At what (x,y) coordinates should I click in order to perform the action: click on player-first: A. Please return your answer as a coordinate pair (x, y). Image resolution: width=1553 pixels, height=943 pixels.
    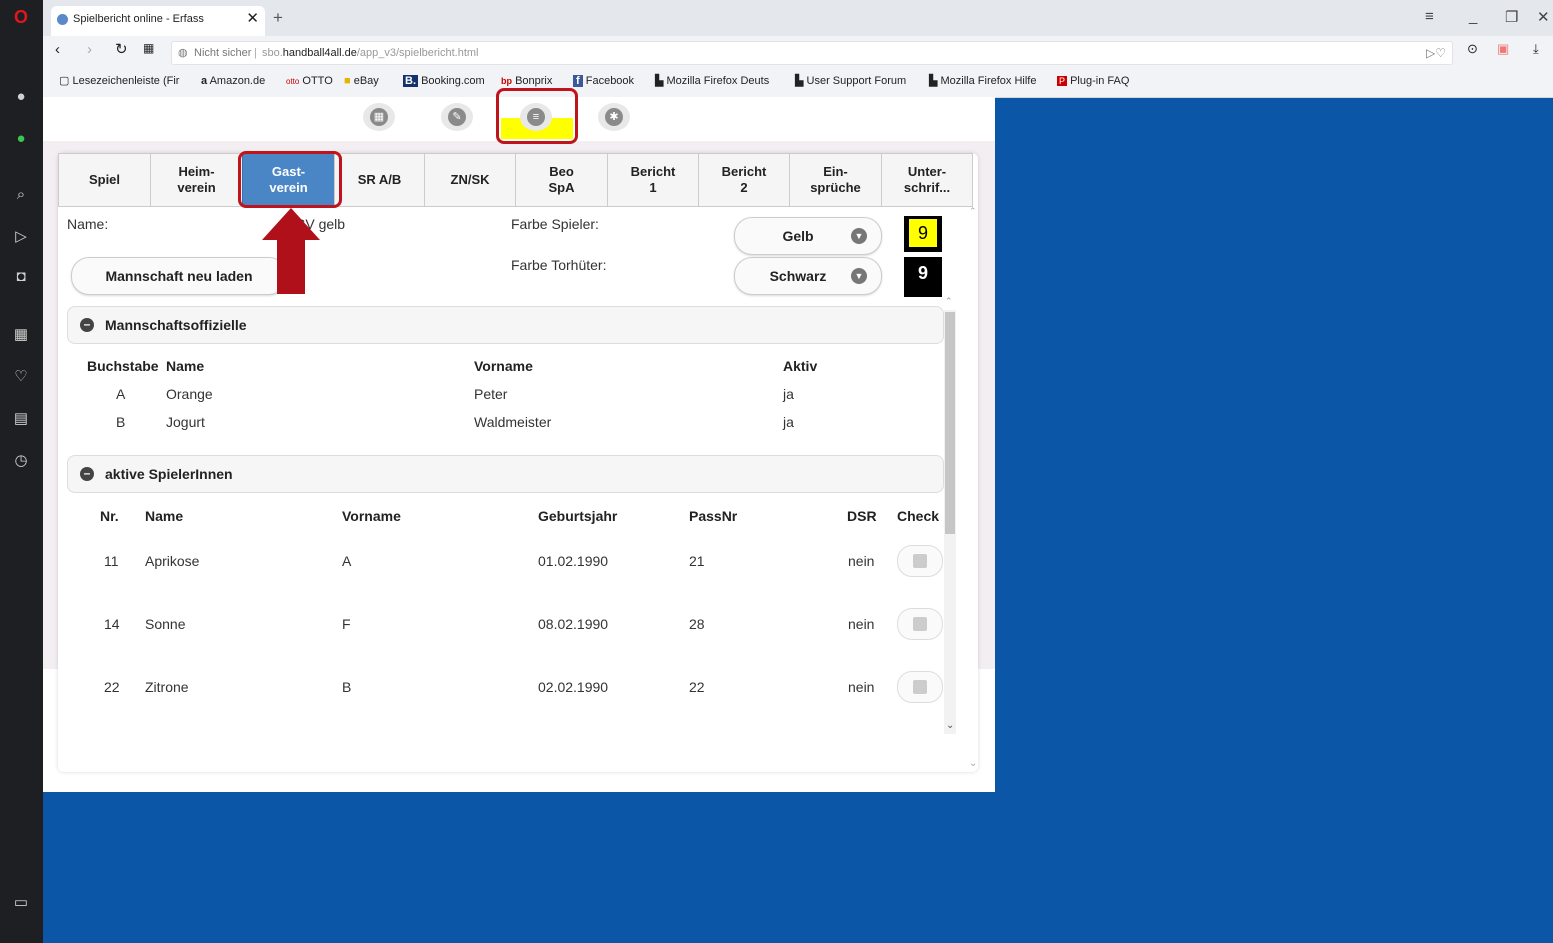
    Looking at the image, I should click on (347, 561).